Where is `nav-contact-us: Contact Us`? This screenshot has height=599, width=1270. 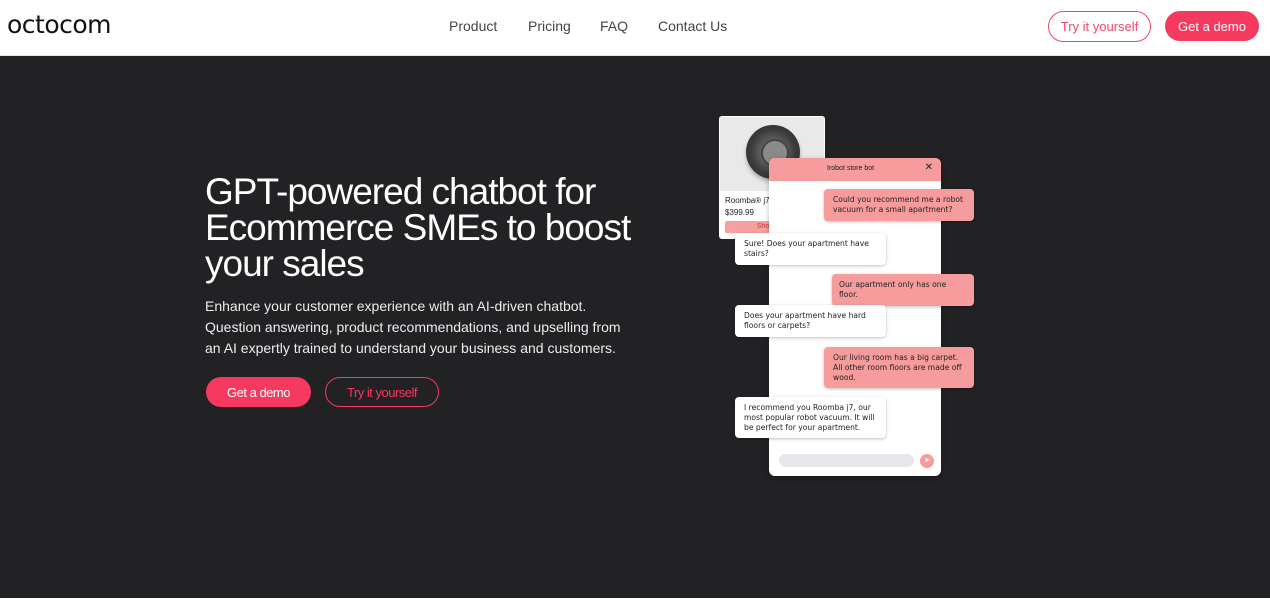 nav-contact-us: Contact Us is located at coordinates (692, 26).